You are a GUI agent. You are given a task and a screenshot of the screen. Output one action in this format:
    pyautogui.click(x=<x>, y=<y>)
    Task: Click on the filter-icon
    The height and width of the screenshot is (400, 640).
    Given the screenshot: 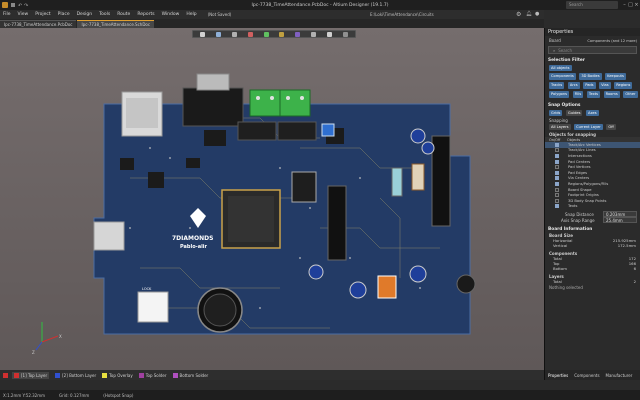 What is the action you would take?
    pyautogui.click(x=203, y=34)
    